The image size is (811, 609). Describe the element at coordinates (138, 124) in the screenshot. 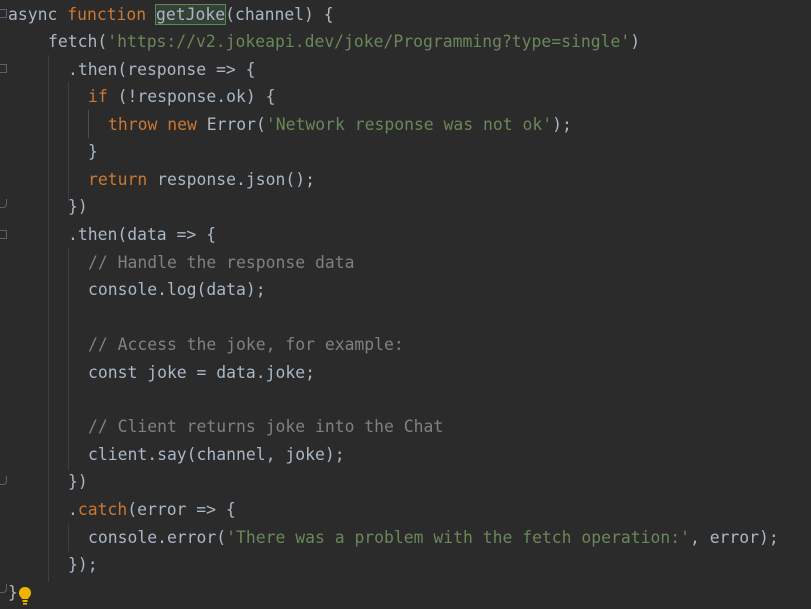

I see `code-token: throw` at that location.